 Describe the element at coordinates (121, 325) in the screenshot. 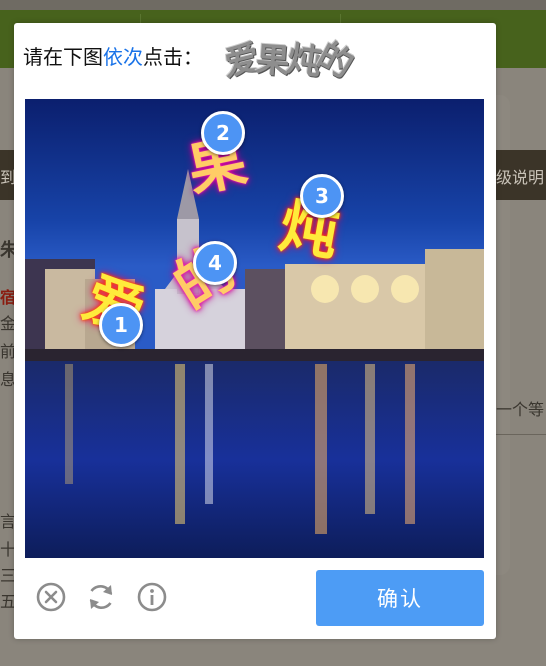

I see `click-marker: 1` at that location.